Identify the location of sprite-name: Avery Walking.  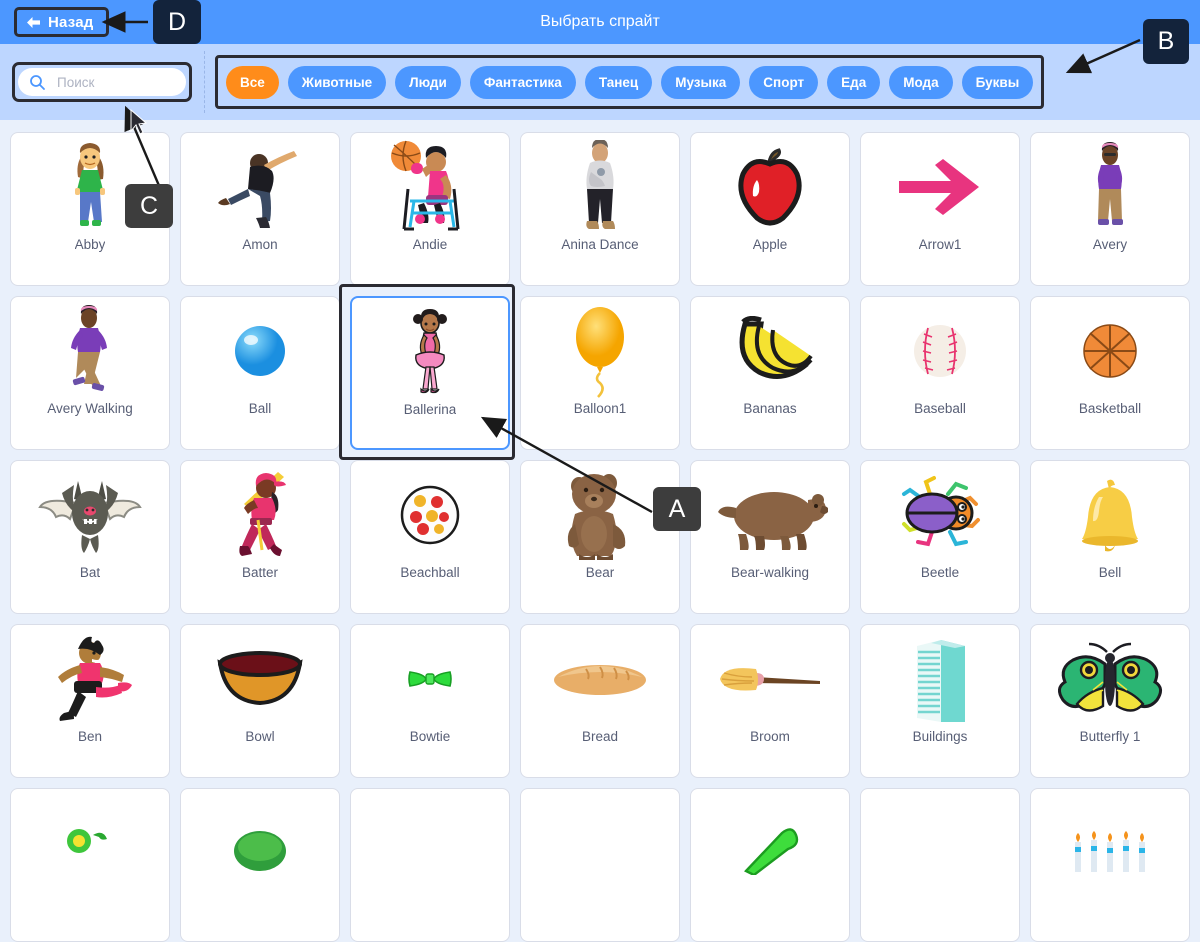
(90, 408).